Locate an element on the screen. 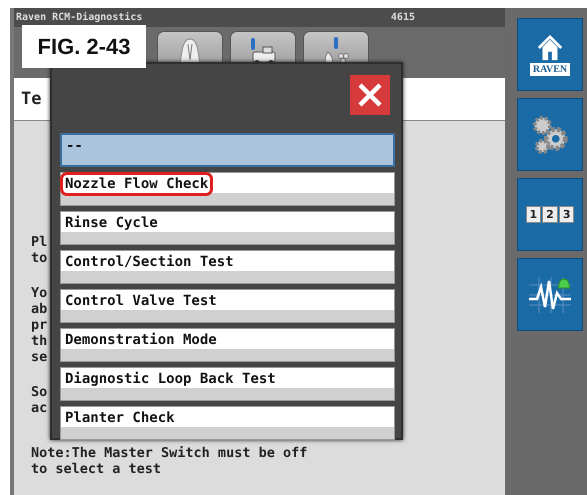  instruction-text: th is located at coordinates (39, 341).